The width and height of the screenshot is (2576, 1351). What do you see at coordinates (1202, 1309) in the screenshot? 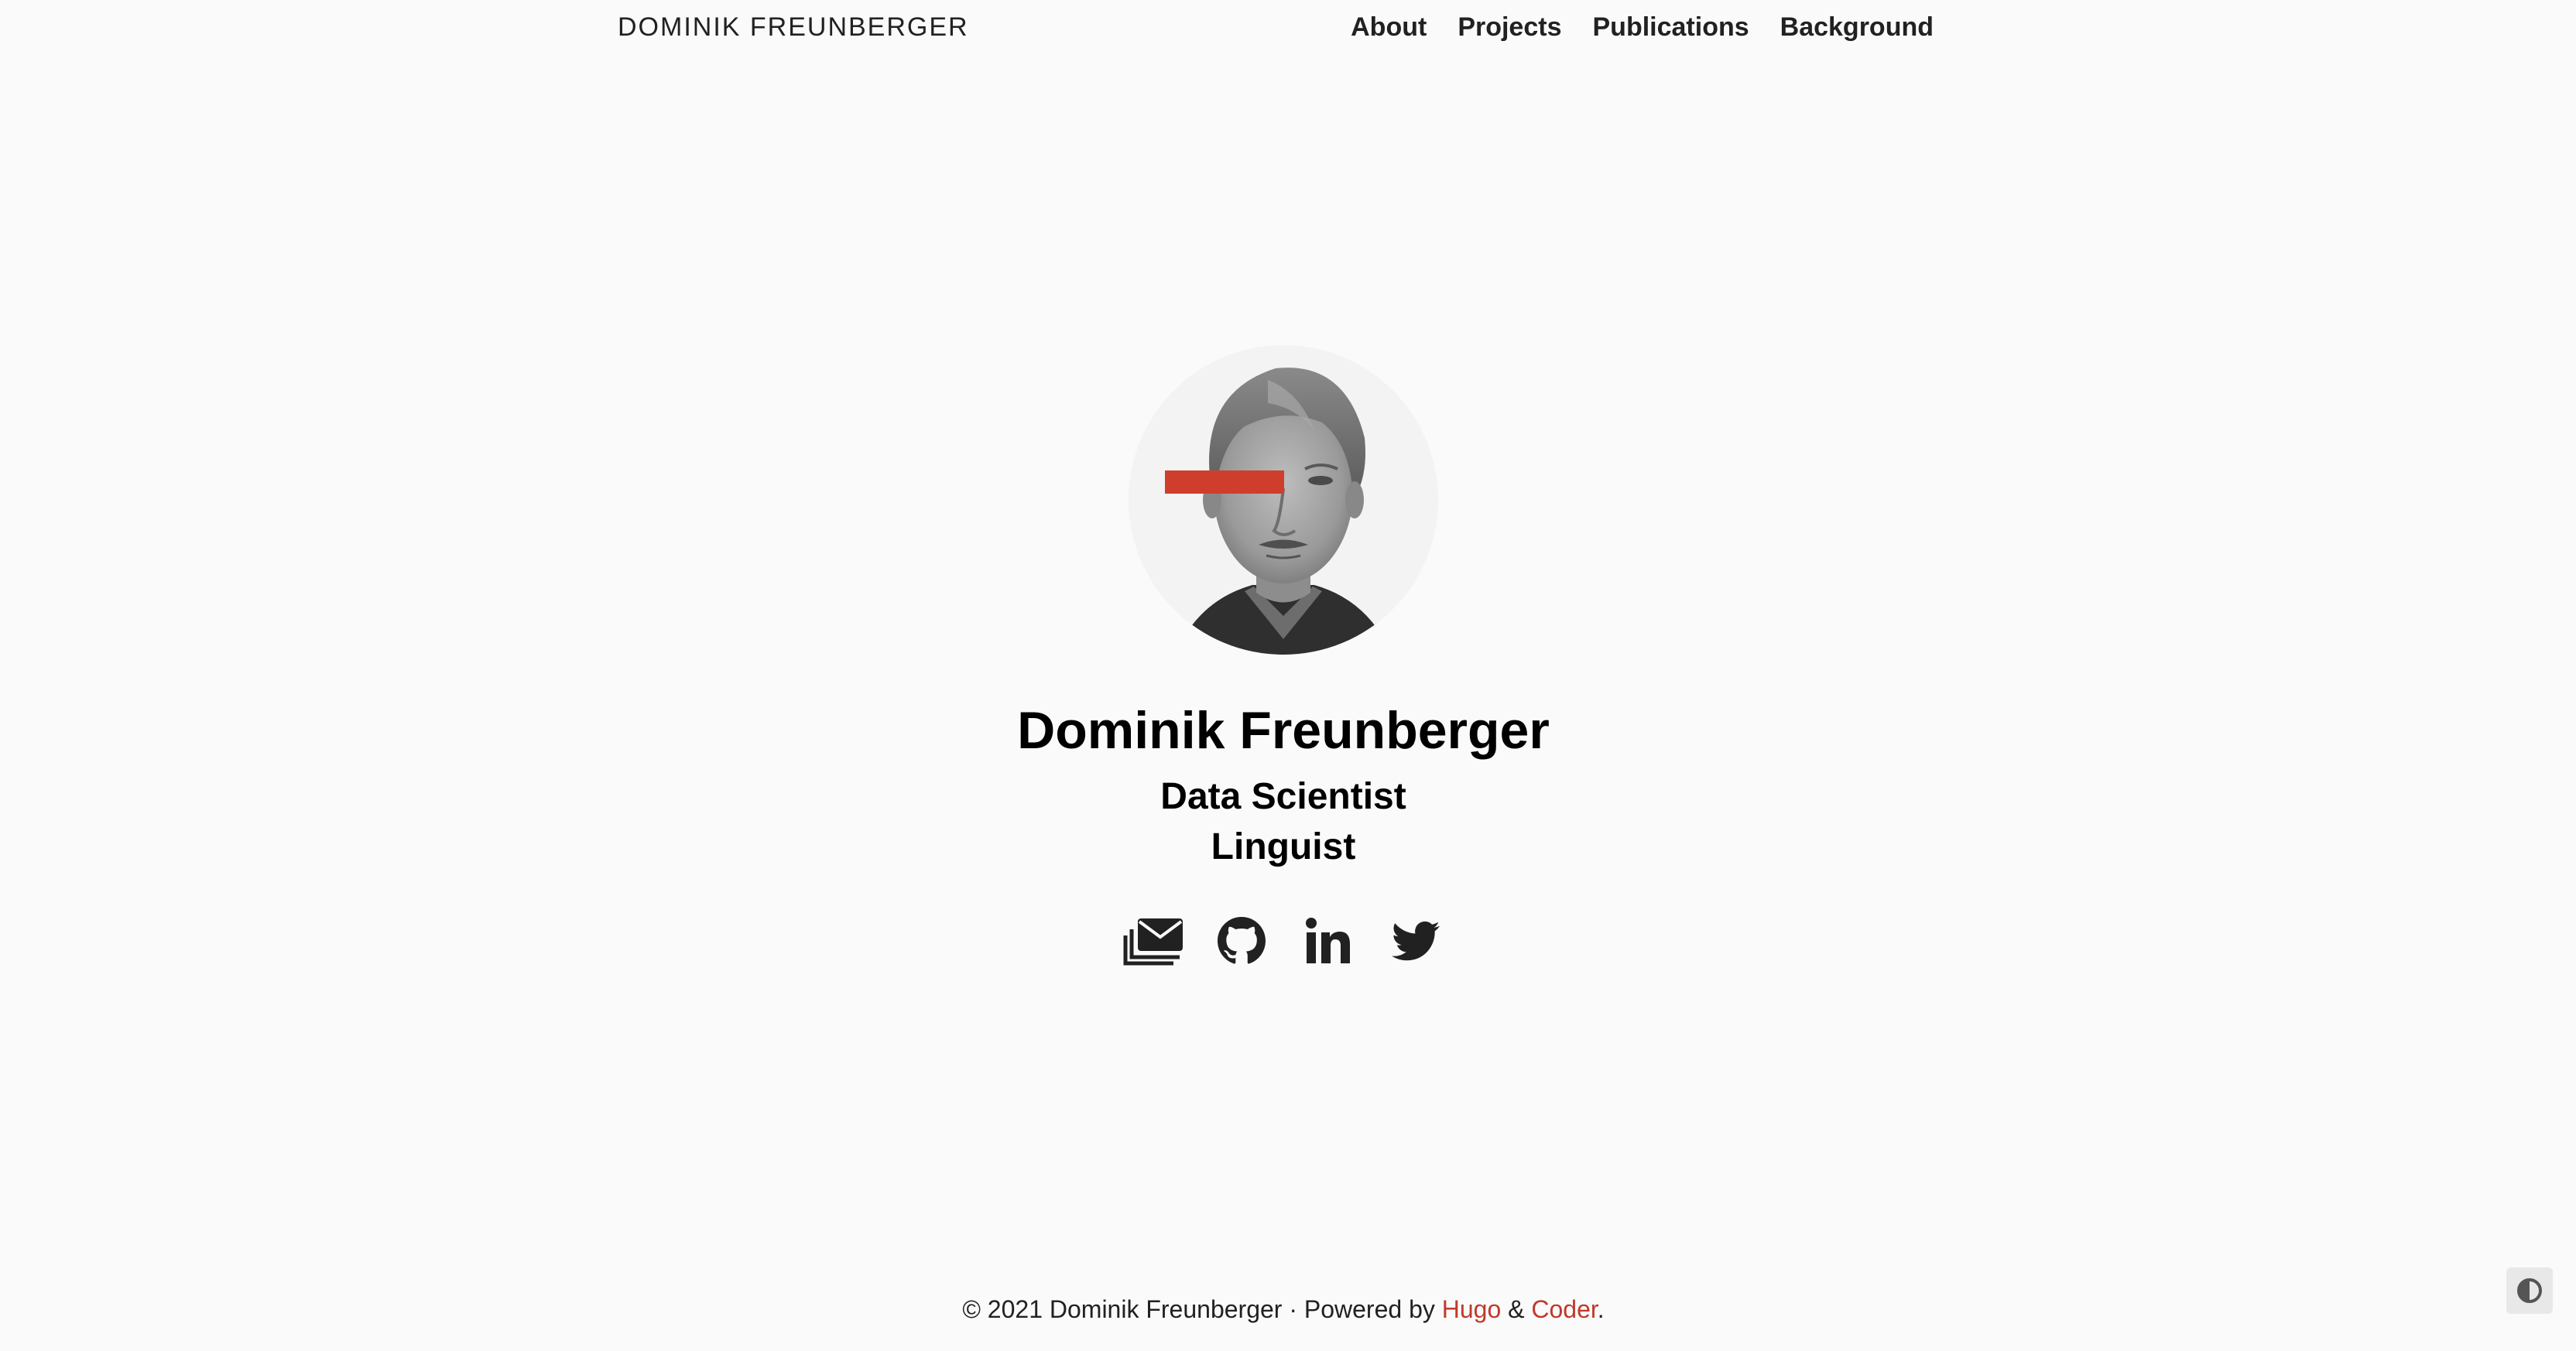
I see `footer-copyright: © 2021 Dominik Freunberger · Powered by` at bounding box center [1202, 1309].